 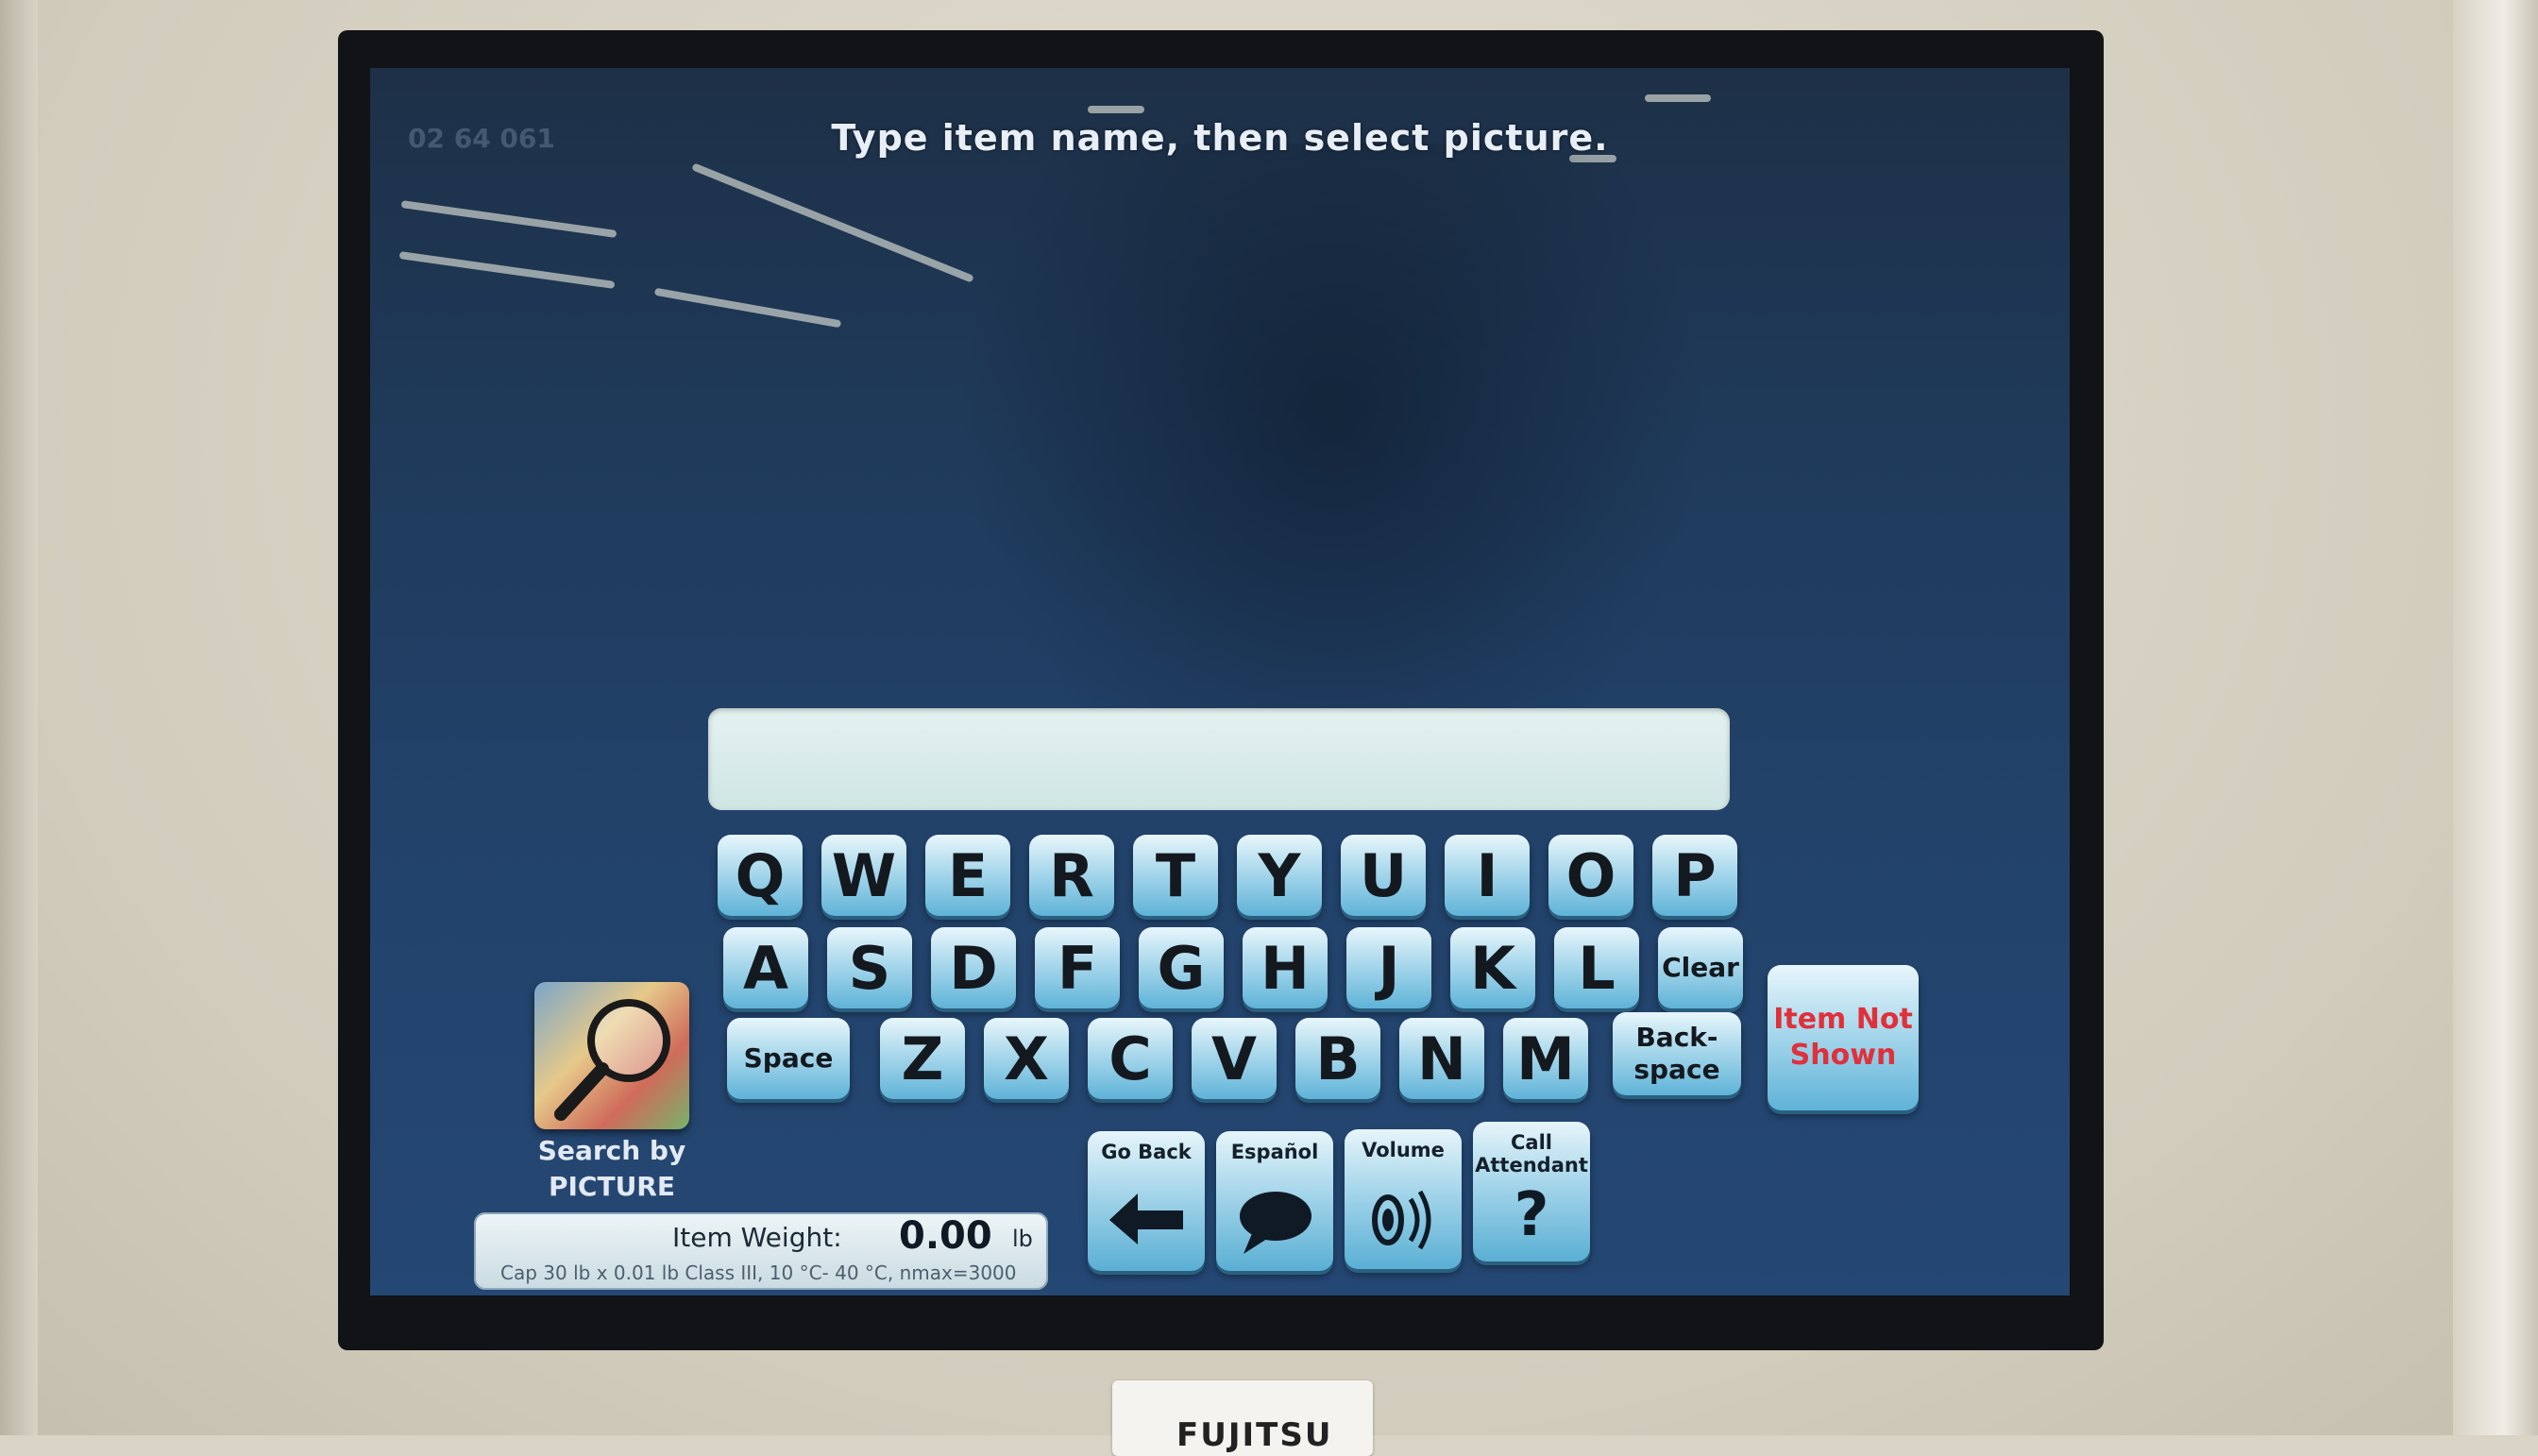 What do you see at coordinates (1337, 1058) in the screenshot?
I see `key-b: B` at bounding box center [1337, 1058].